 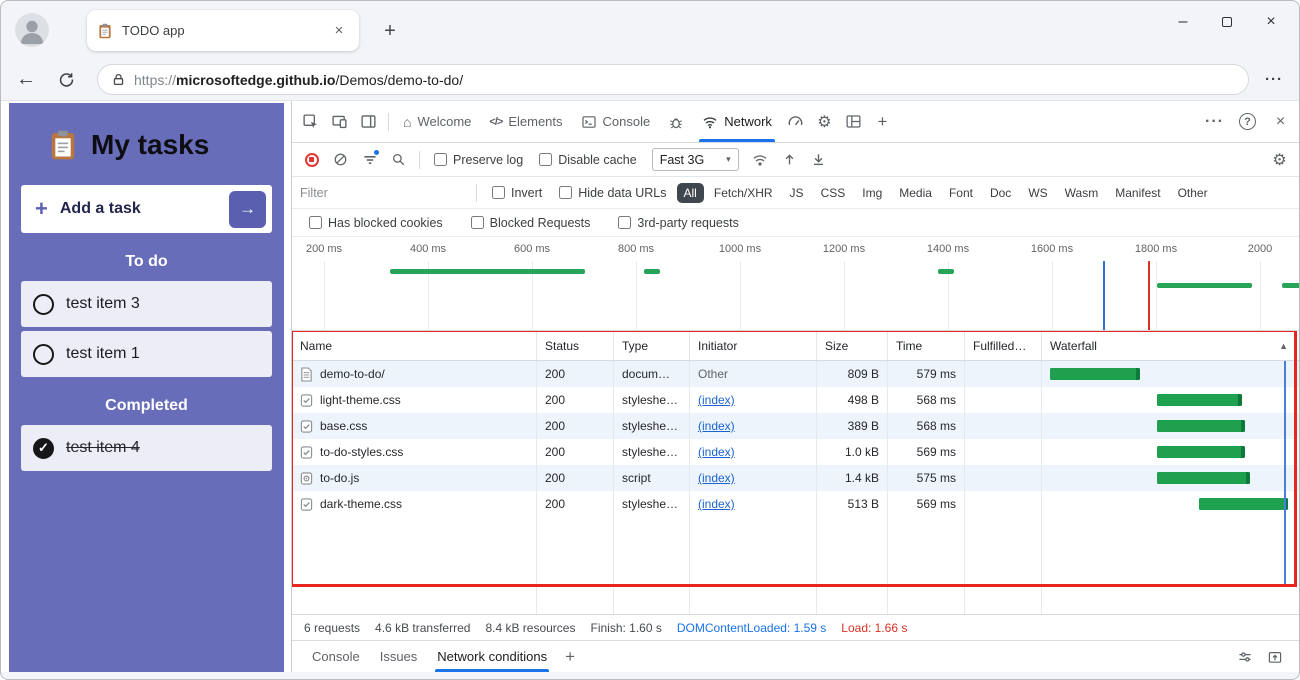 What do you see at coordinates (437, 121) in the screenshot?
I see `tab-welcome: ⌂ Welcome` at bounding box center [437, 121].